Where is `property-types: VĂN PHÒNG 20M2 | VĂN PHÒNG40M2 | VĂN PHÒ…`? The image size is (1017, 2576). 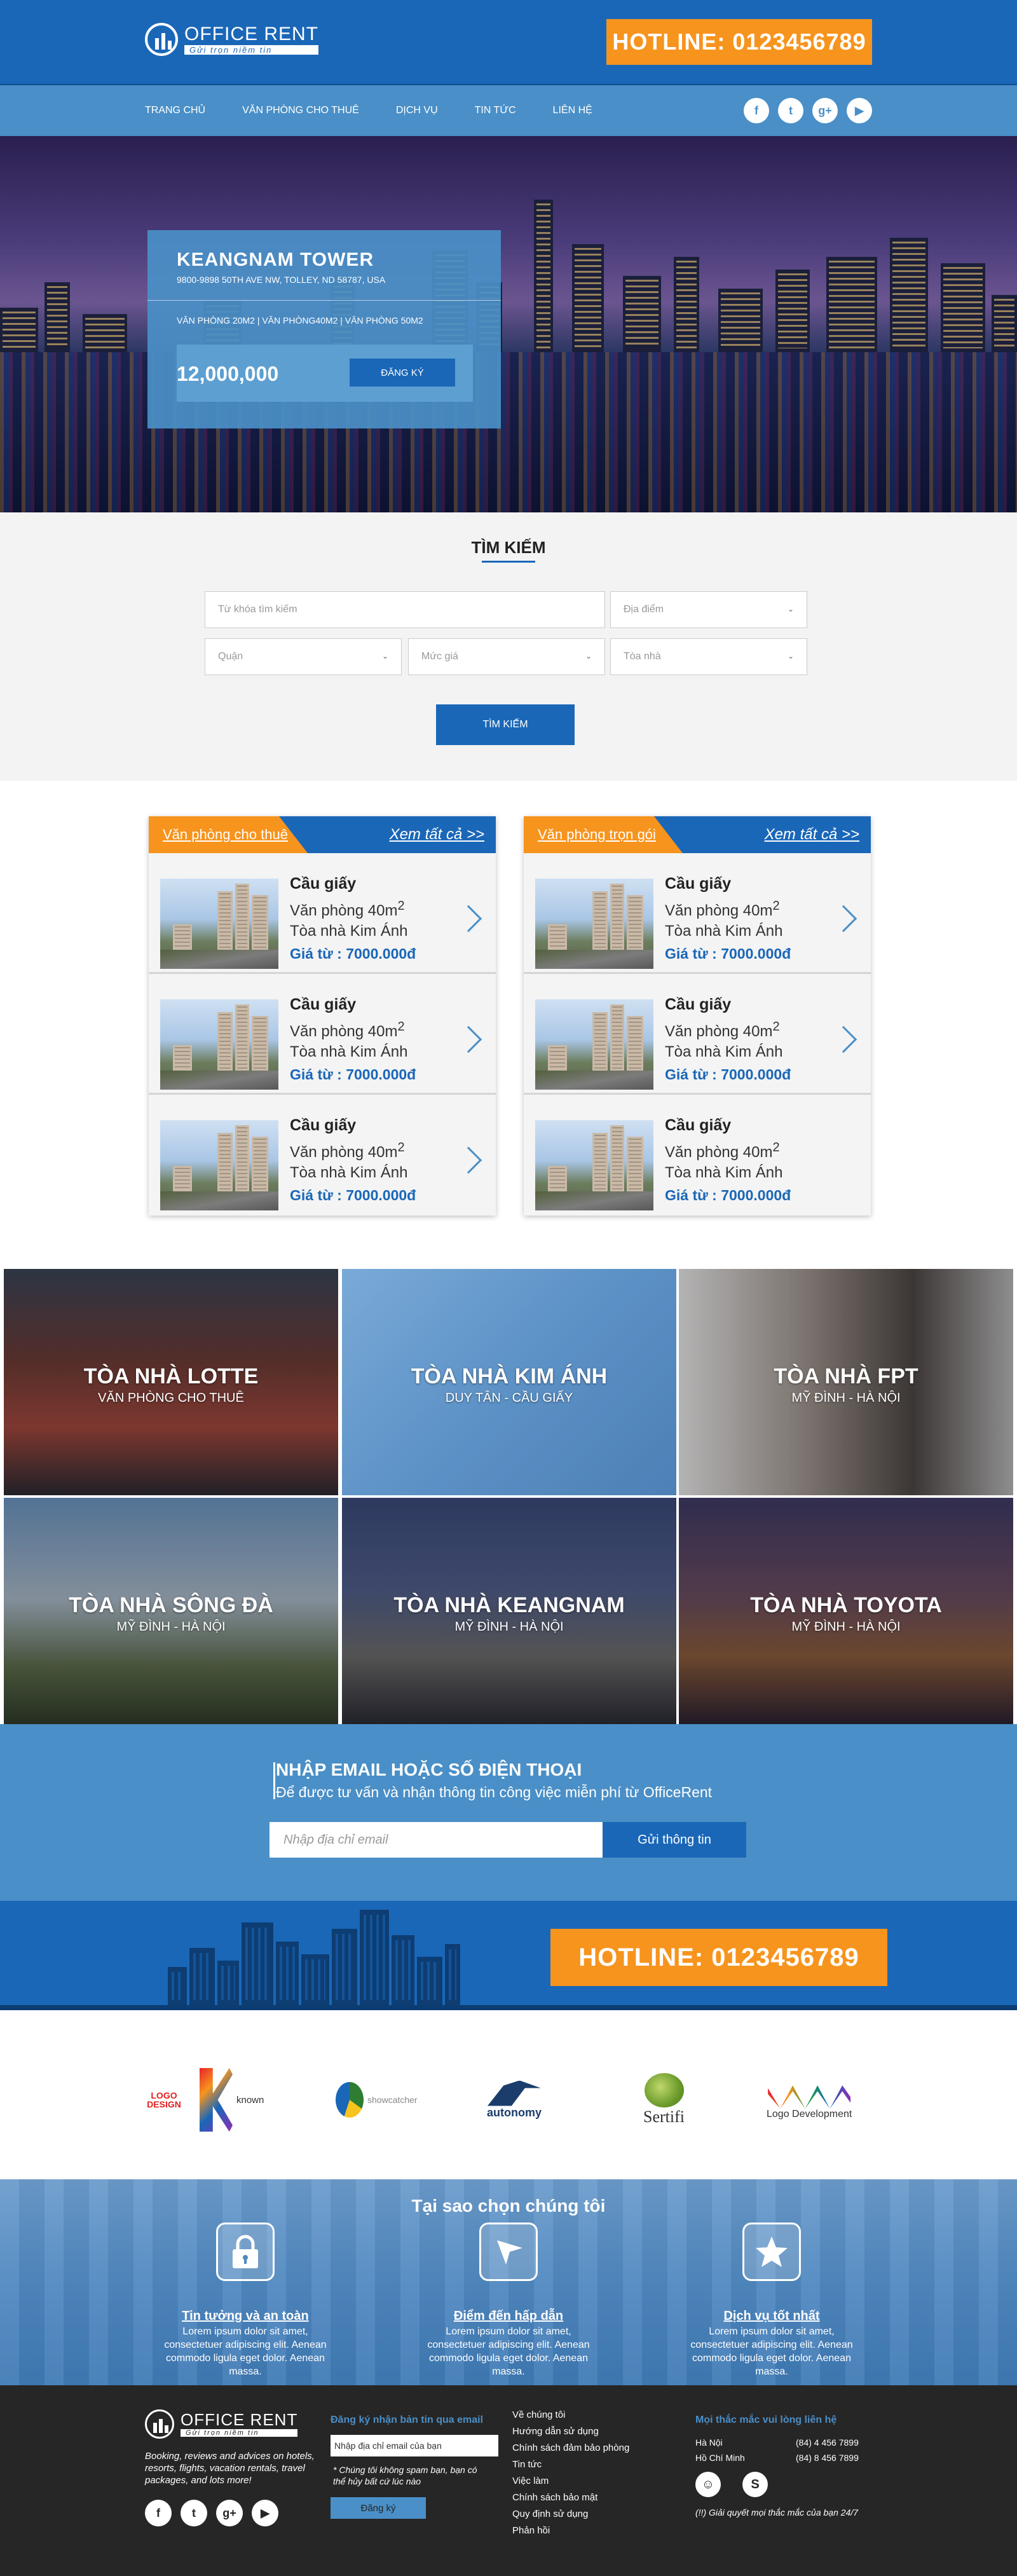
property-types: VĂN PHÒNG 20M2 | VĂN PHÒNG40M2 | VĂN PHÒ… is located at coordinates (300, 320).